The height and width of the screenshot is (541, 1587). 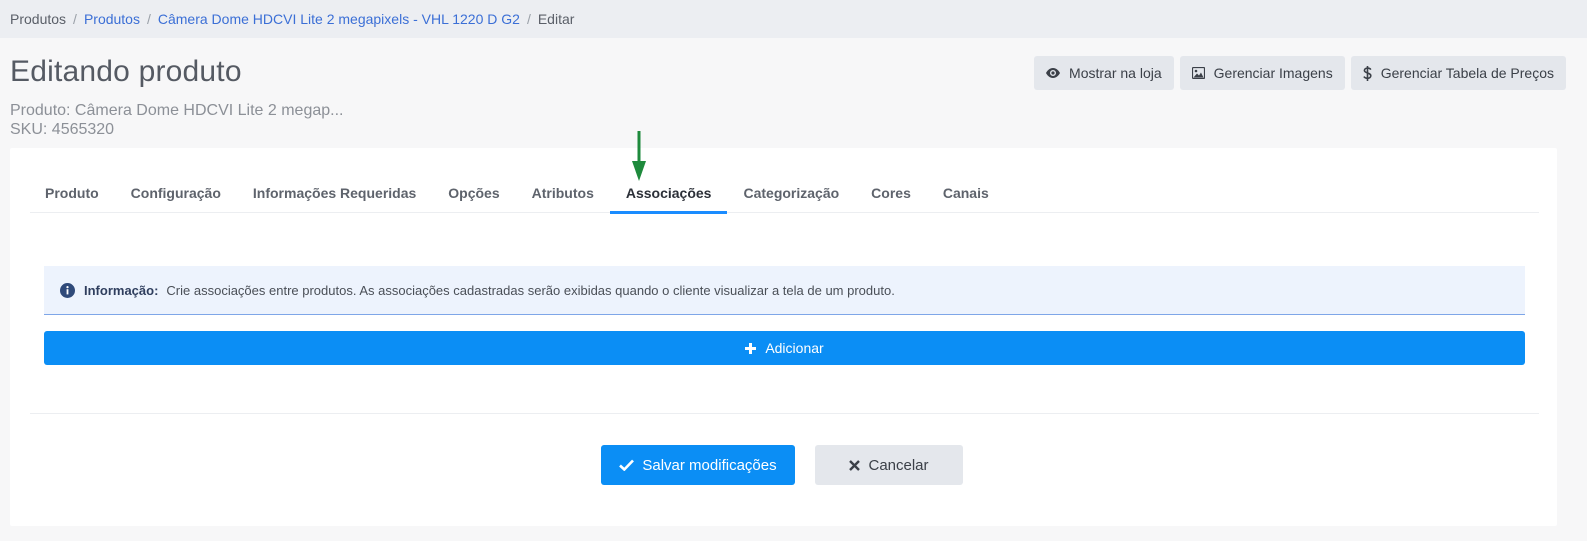 What do you see at coordinates (176, 192) in the screenshot?
I see `tab-configuracao: Configuração` at bounding box center [176, 192].